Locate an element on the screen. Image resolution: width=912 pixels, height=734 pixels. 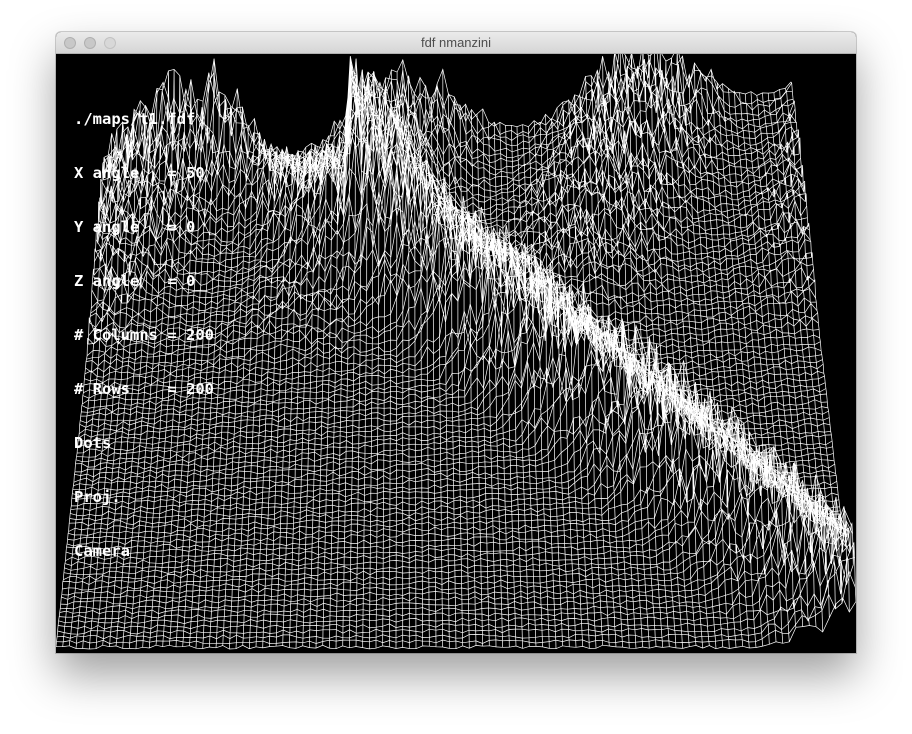
hud-y-angle: Y angle = 0 is located at coordinates (135, 227).